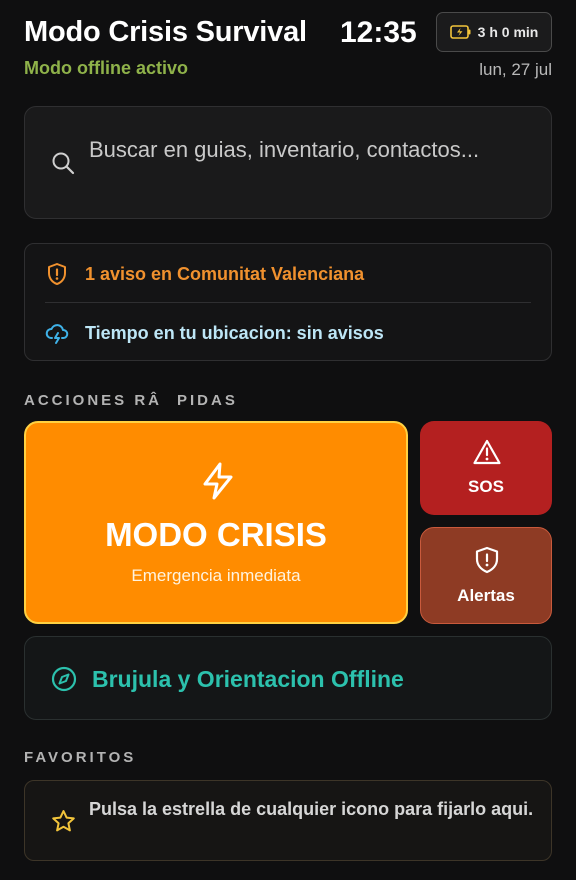 The height and width of the screenshot is (880, 576). What do you see at coordinates (248, 679) in the screenshot?
I see `compass-label: Brujula y Orientacion Offline` at bounding box center [248, 679].